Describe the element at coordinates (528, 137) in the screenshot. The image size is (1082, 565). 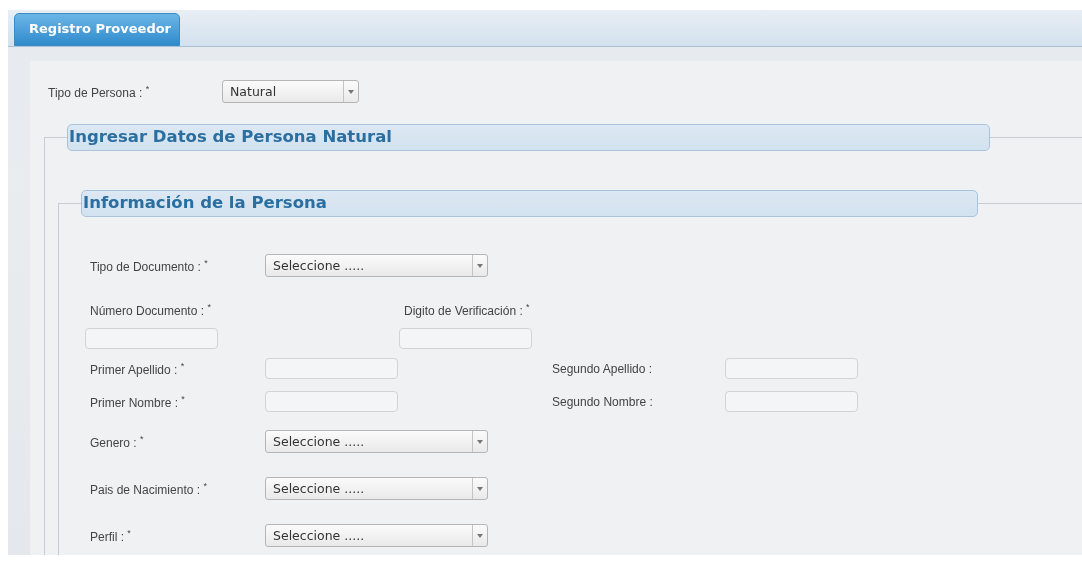
I see `section-title: Ingresar Datos de Persona Natural` at that location.